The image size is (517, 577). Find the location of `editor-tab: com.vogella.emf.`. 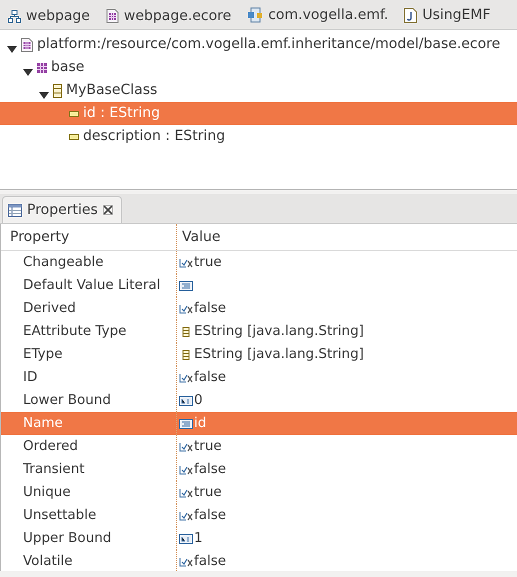

editor-tab: com.vogella.emf. is located at coordinates (321, 14).